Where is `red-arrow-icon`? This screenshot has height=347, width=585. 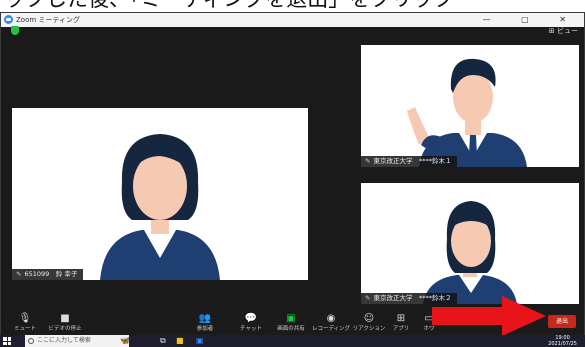 red-arrow-icon is located at coordinates (489, 316).